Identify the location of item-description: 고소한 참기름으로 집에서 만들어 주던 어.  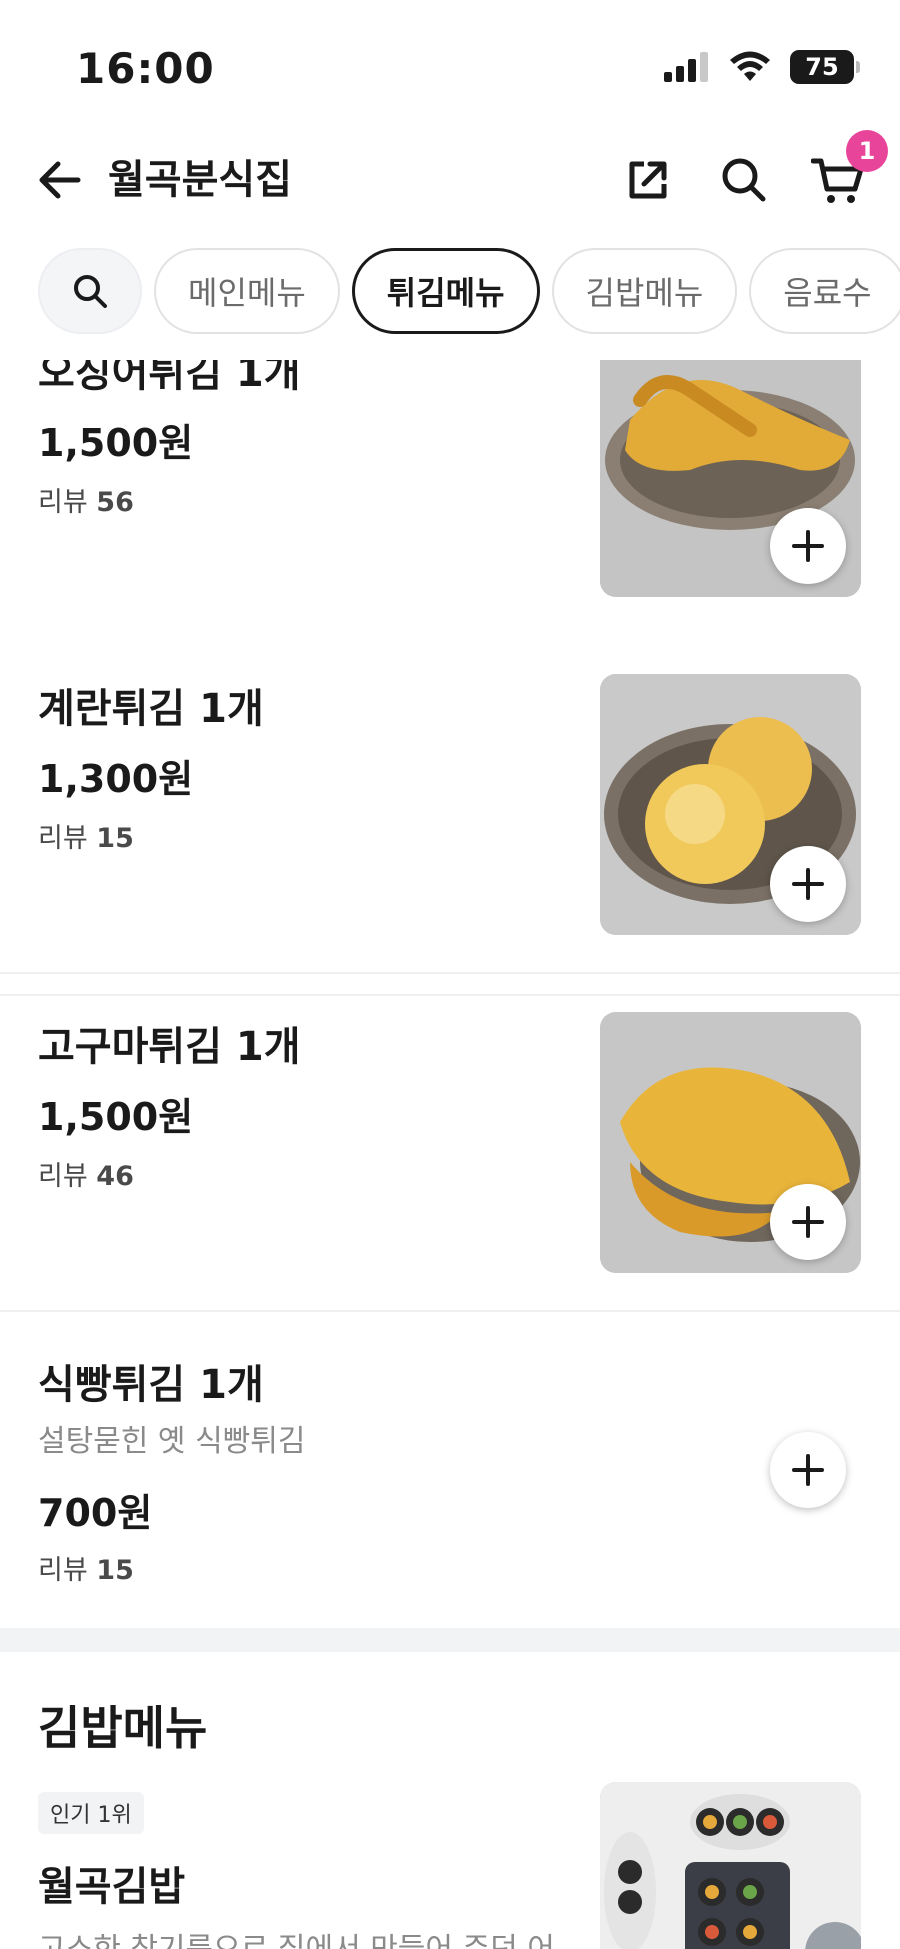
(308, 1936).